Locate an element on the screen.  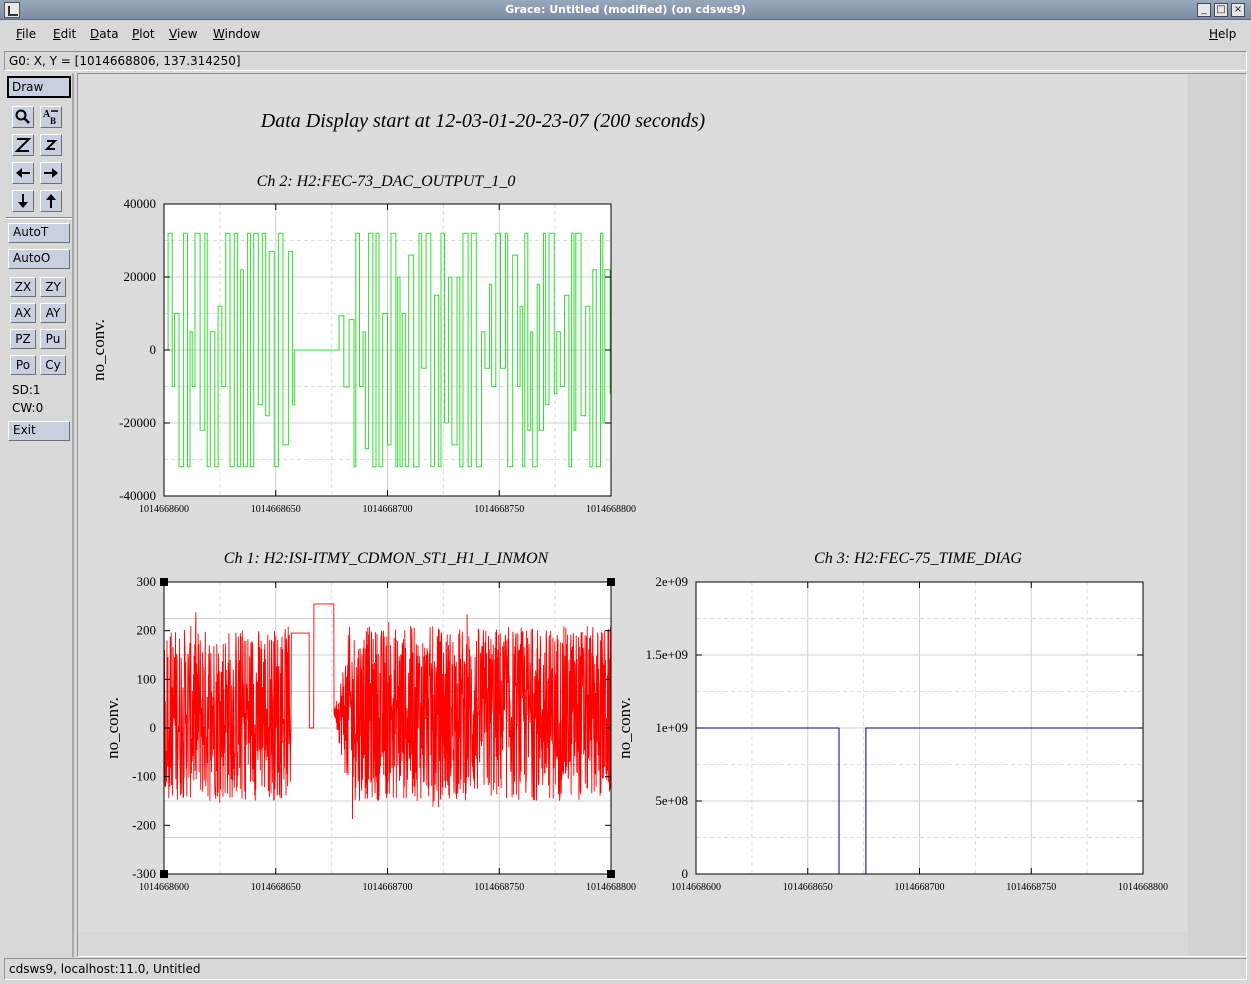
text-tool-button: A B is located at coordinates (51, 117).